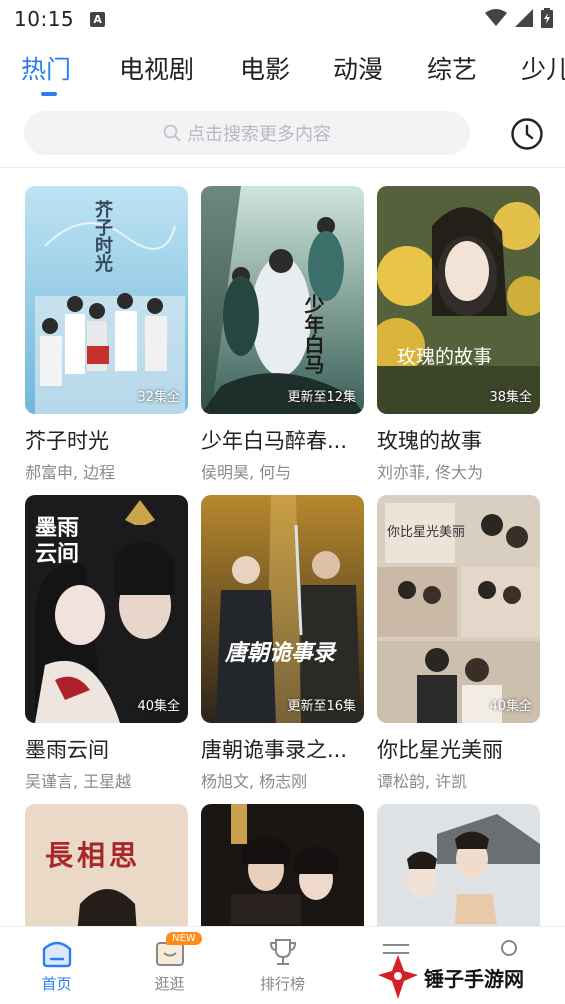 Image resolution: width=565 pixels, height=1004 pixels. Describe the element at coordinates (49, 94) in the screenshot. I see `tab-active-indicator` at that location.